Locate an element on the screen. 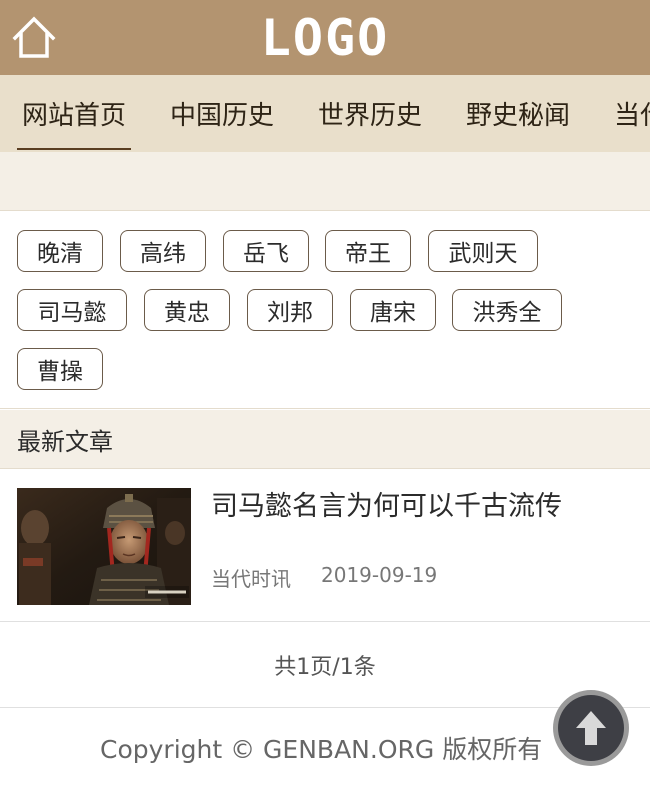 The image size is (650, 787). nav-item-home: 网站首页 is located at coordinates (74, 113).